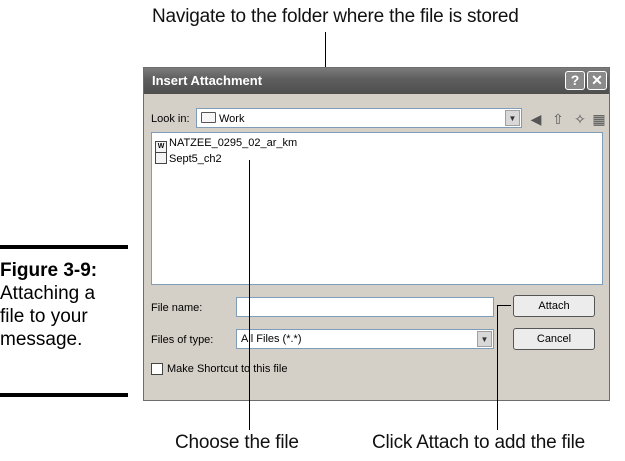 Image resolution: width=625 pixels, height=461 pixels. Describe the element at coordinates (170, 119) in the screenshot. I see `look-in-label: Look in:` at that location.